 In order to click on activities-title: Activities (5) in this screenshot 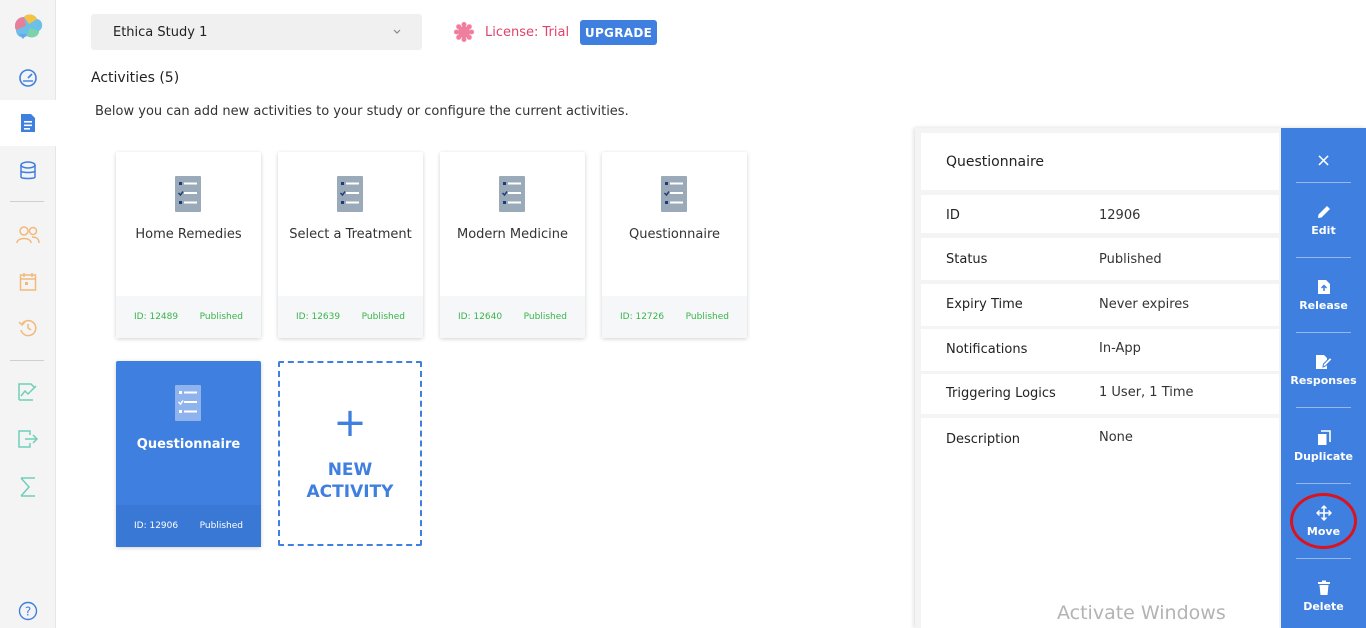, I will do `click(135, 78)`.